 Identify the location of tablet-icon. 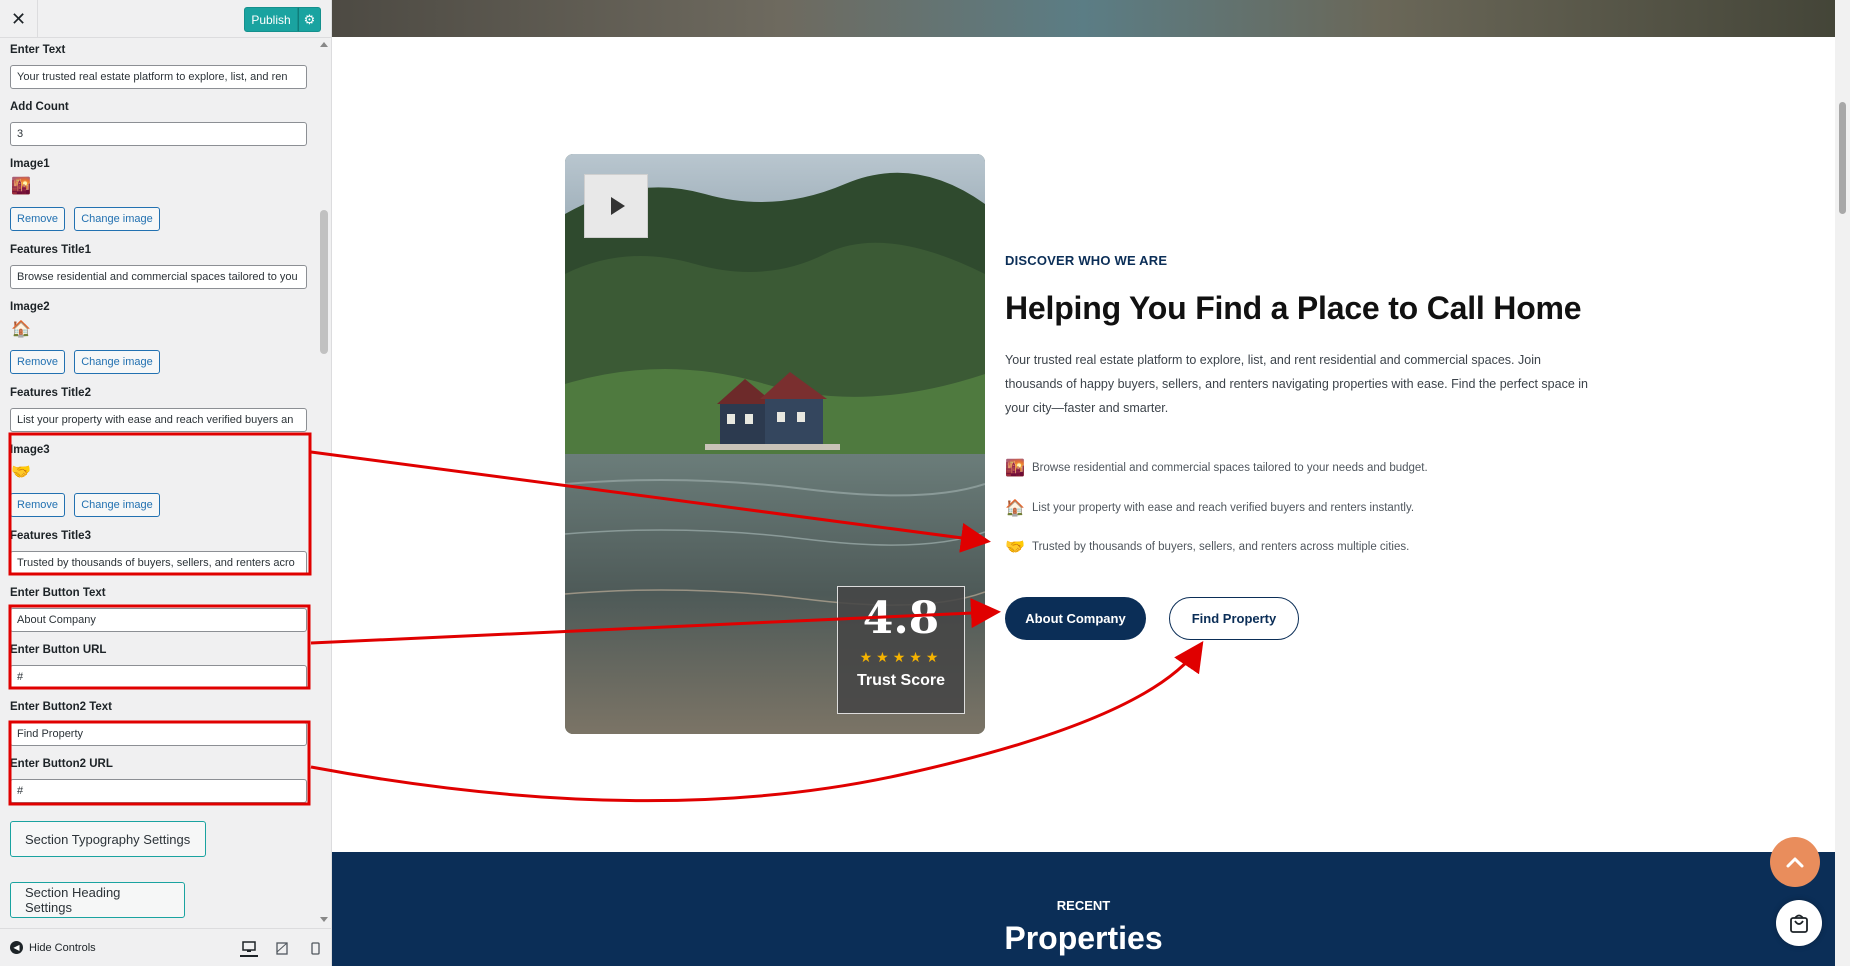
(282, 948).